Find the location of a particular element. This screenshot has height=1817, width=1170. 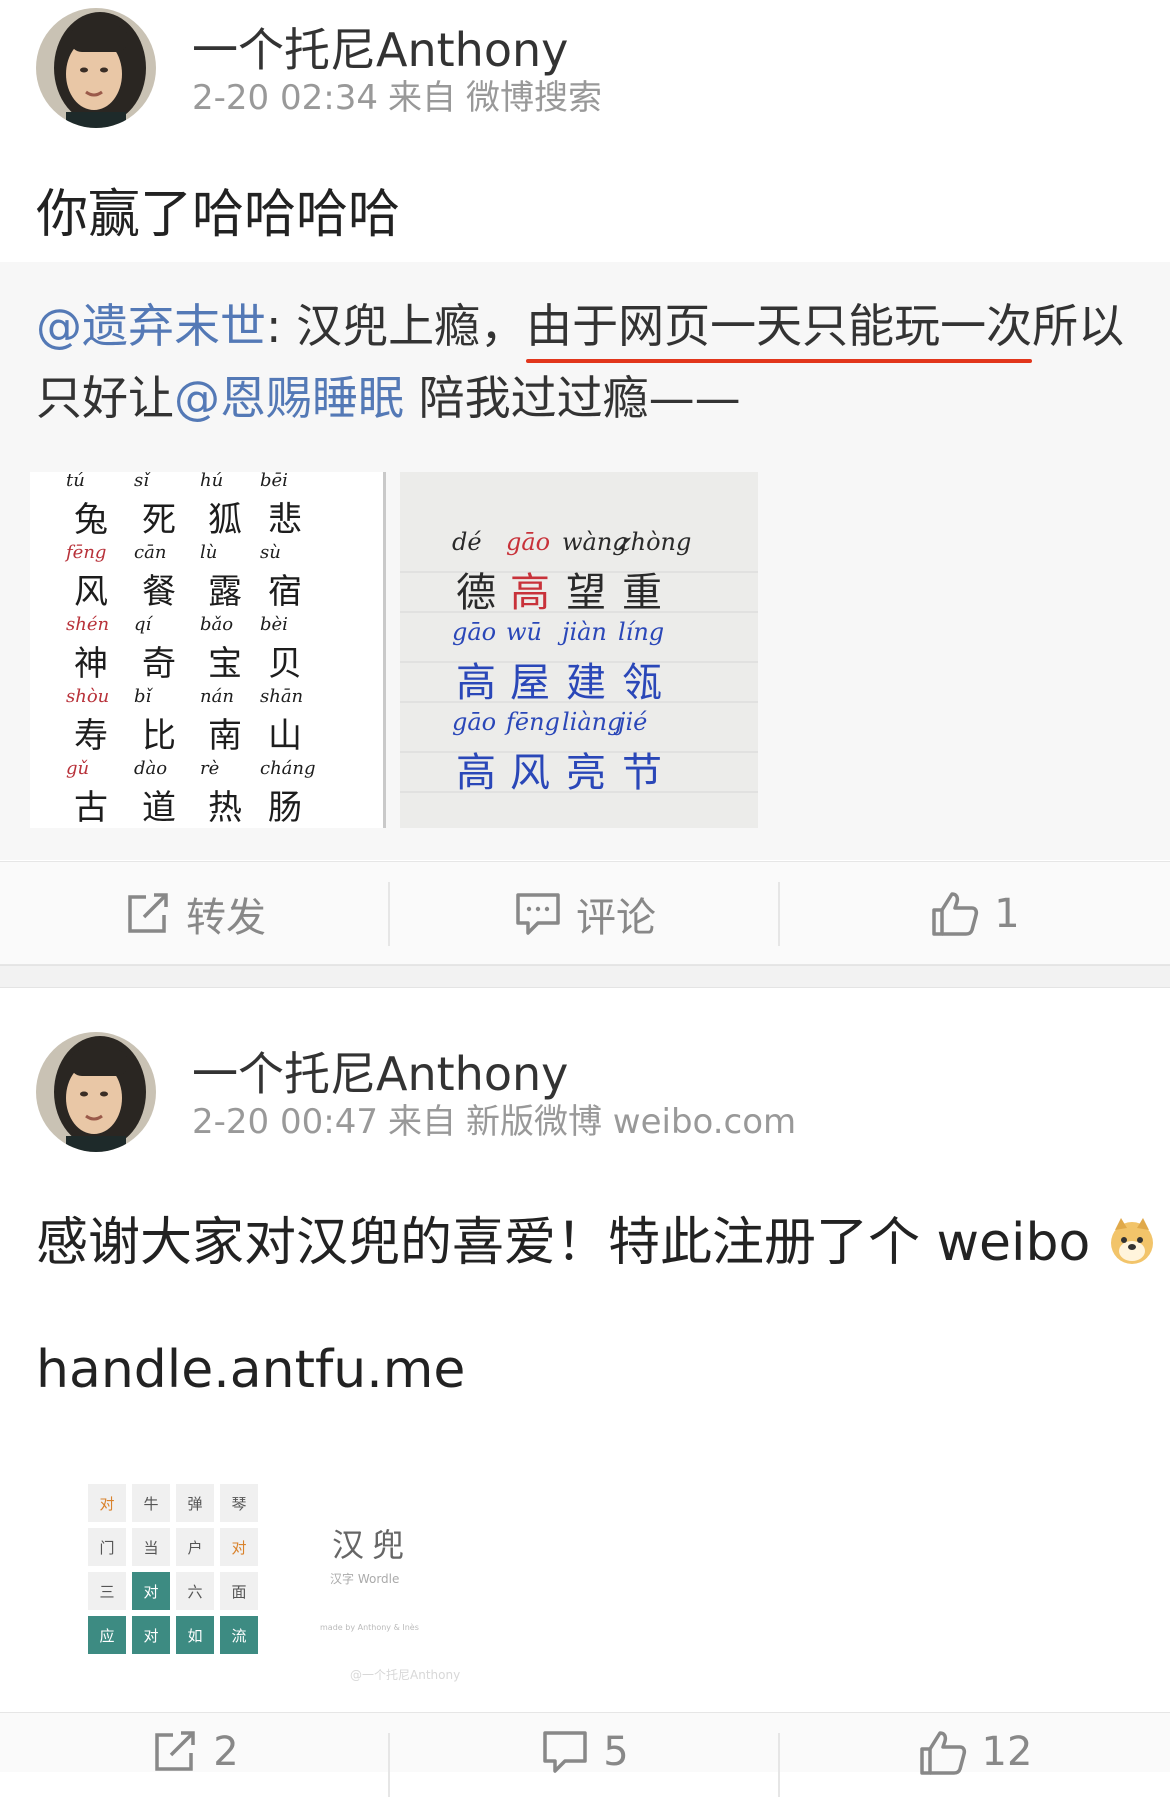

handwriting-hanzi: 餐 is located at coordinates (159, 592).